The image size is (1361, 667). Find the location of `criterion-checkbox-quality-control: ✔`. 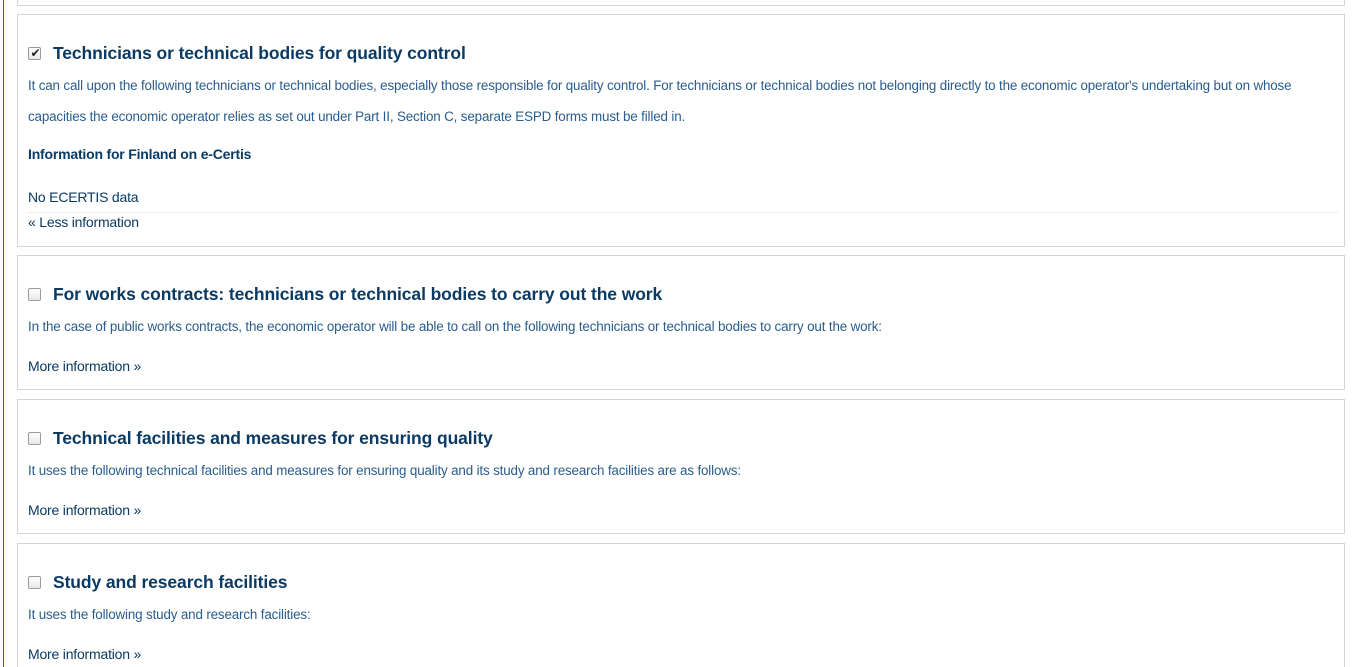

criterion-checkbox-quality-control: ✔ is located at coordinates (34, 52).